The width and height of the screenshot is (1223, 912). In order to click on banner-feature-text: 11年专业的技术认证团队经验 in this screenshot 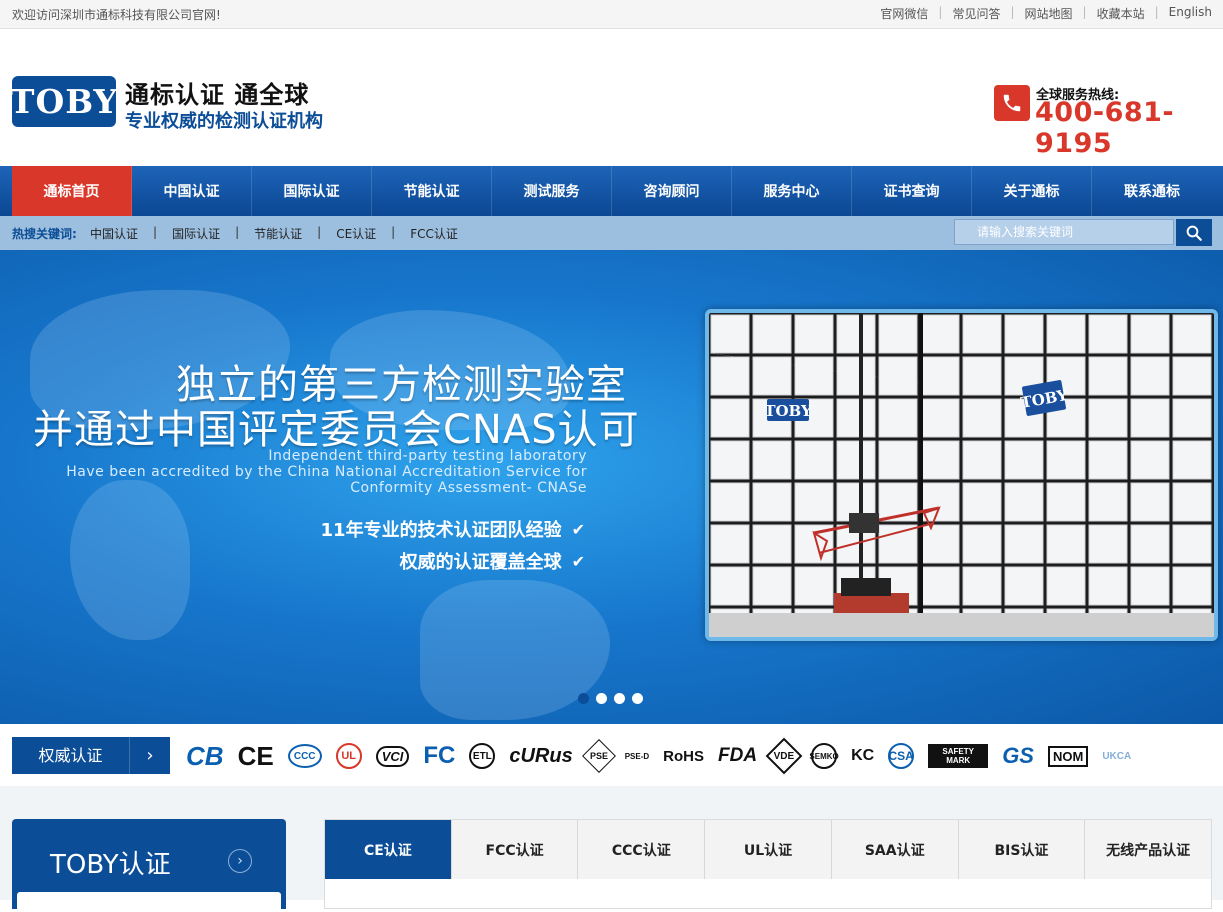, I will do `click(441, 530)`.